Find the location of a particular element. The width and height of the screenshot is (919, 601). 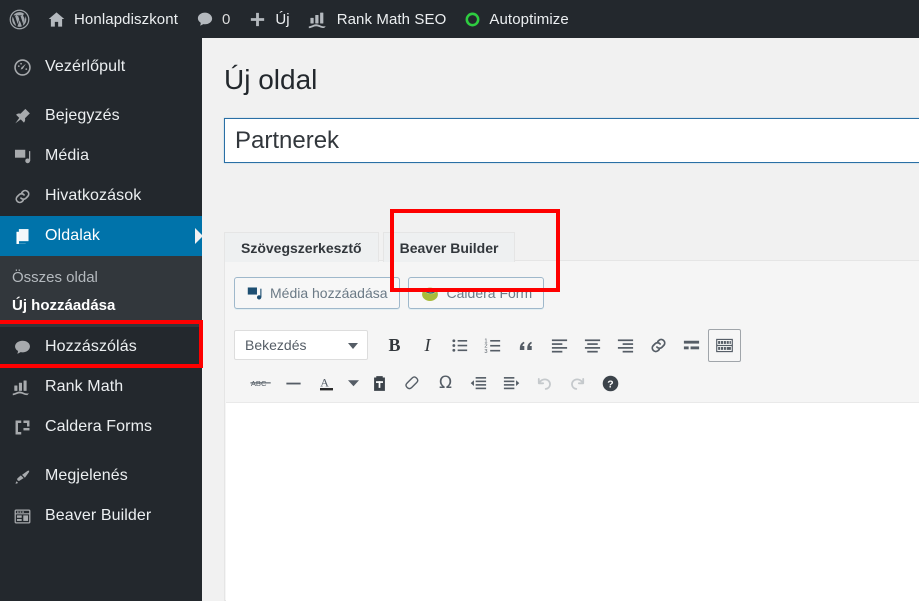

sidebar-item-appearance: Megjelenés is located at coordinates (101, 476).